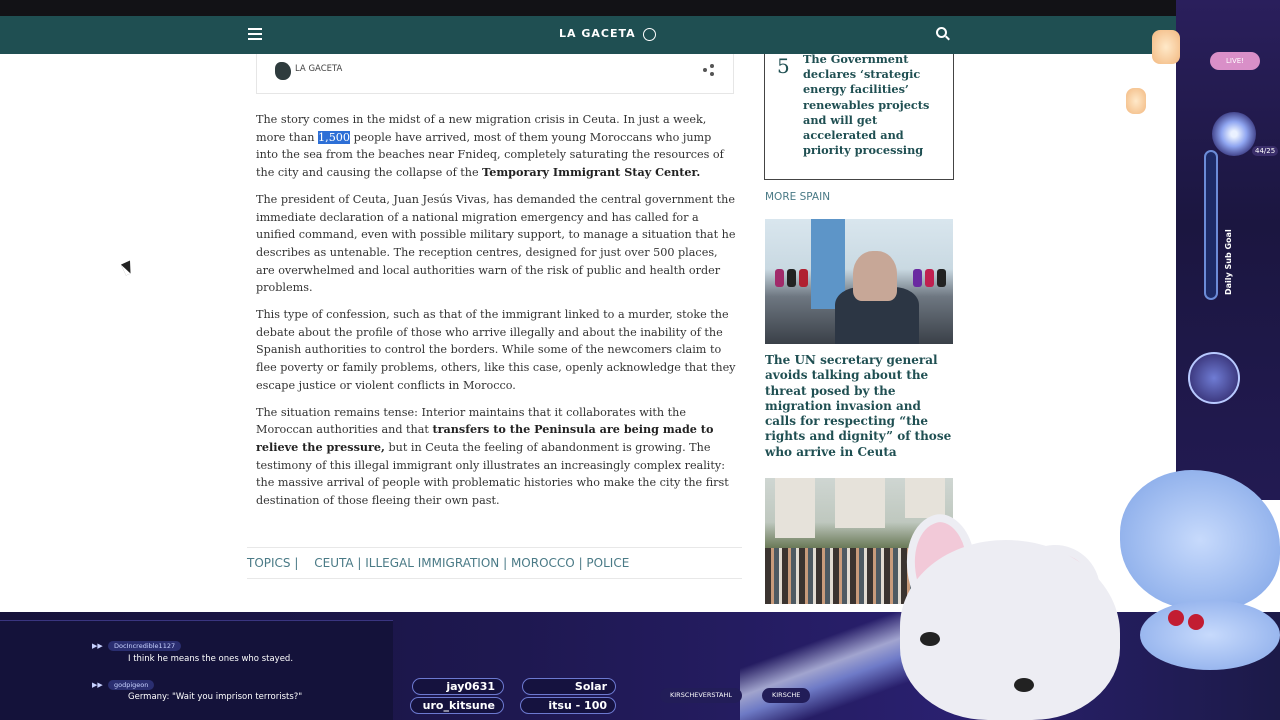 The height and width of the screenshot is (720, 1280). What do you see at coordinates (1228, 262) in the screenshot?
I see `sub-goal-label: Daily Sub Goal` at bounding box center [1228, 262].